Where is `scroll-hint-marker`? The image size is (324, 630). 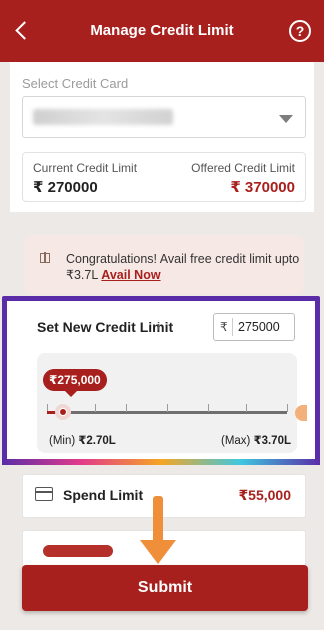
scroll-hint-marker is located at coordinates (301, 413).